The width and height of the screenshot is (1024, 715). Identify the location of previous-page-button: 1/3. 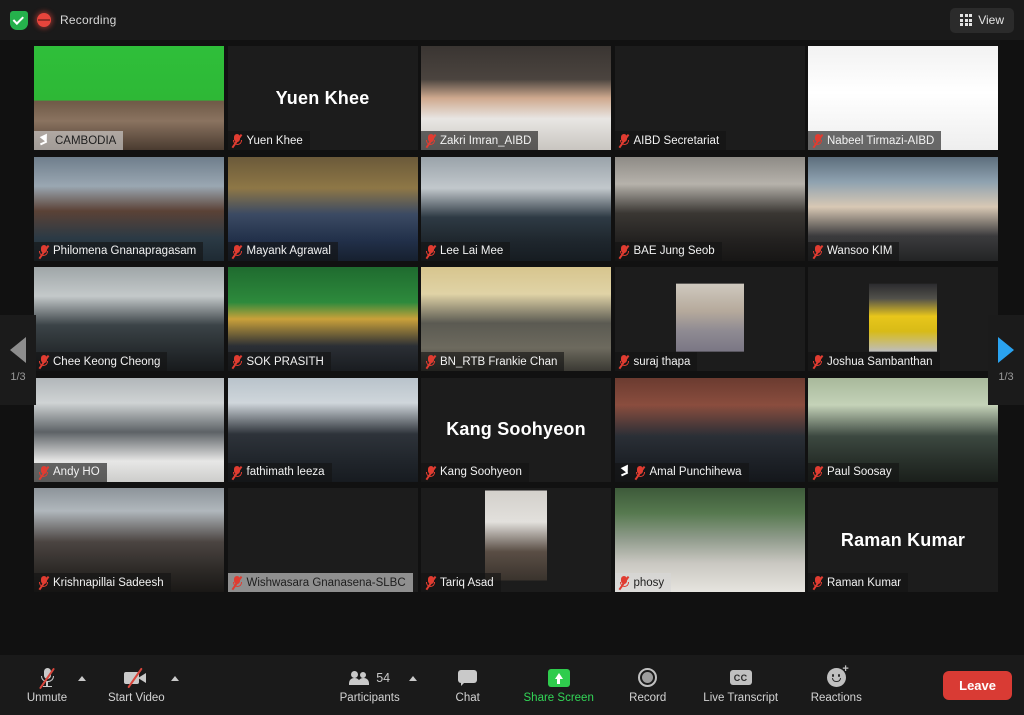
(18, 360).